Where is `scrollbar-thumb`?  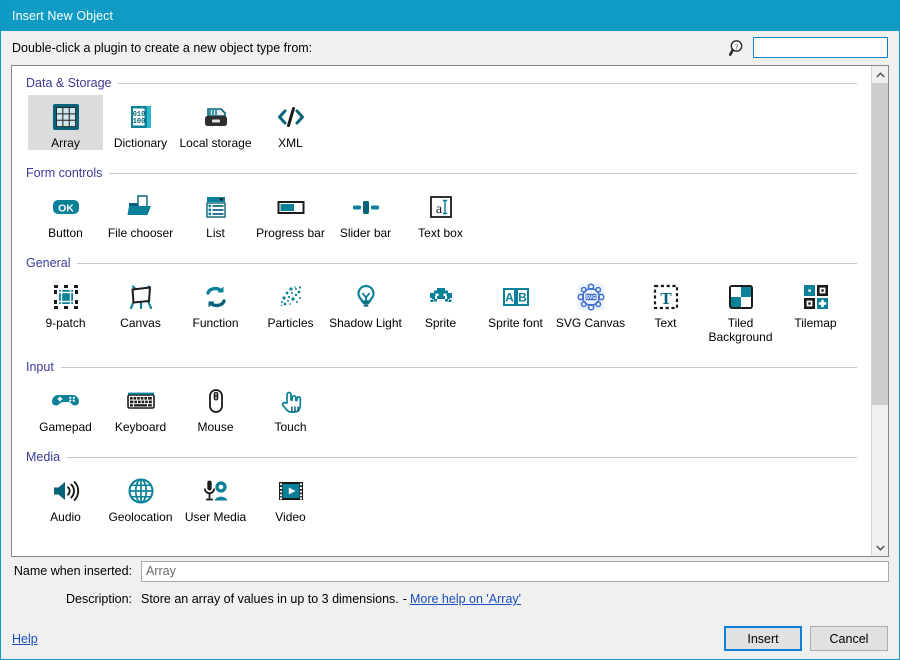 scrollbar-thumb is located at coordinates (880, 244).